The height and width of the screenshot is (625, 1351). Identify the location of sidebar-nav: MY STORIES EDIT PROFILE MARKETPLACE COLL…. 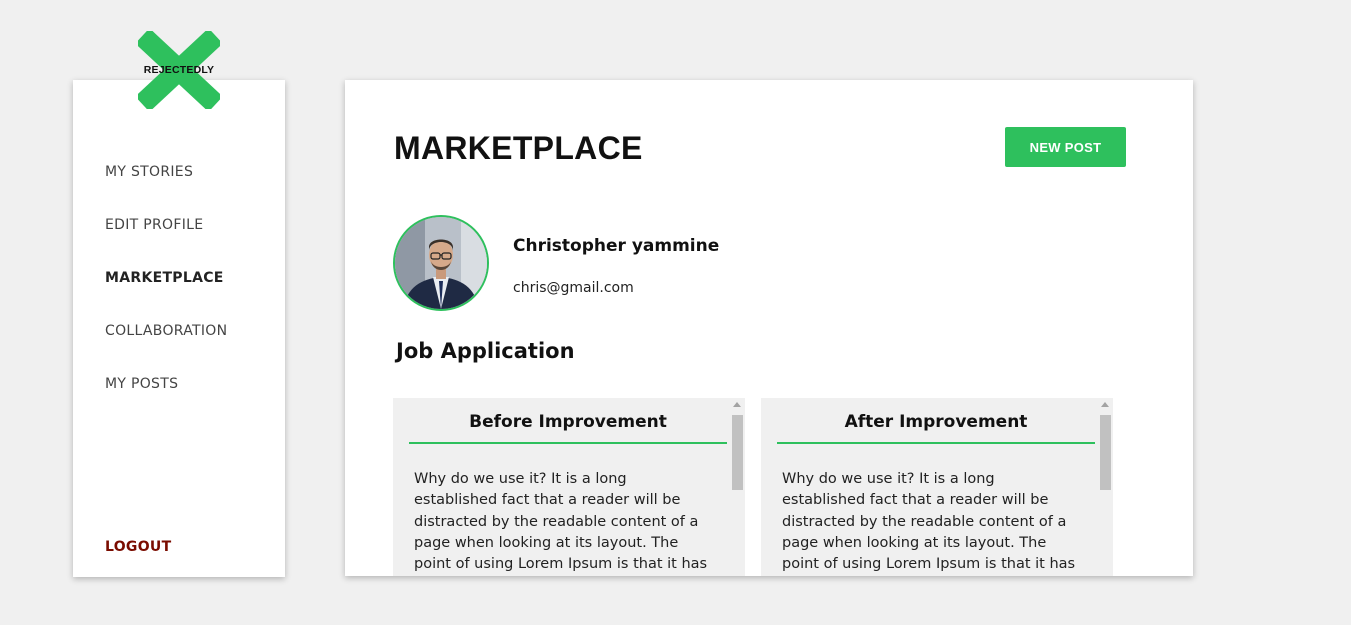
(190, 294).